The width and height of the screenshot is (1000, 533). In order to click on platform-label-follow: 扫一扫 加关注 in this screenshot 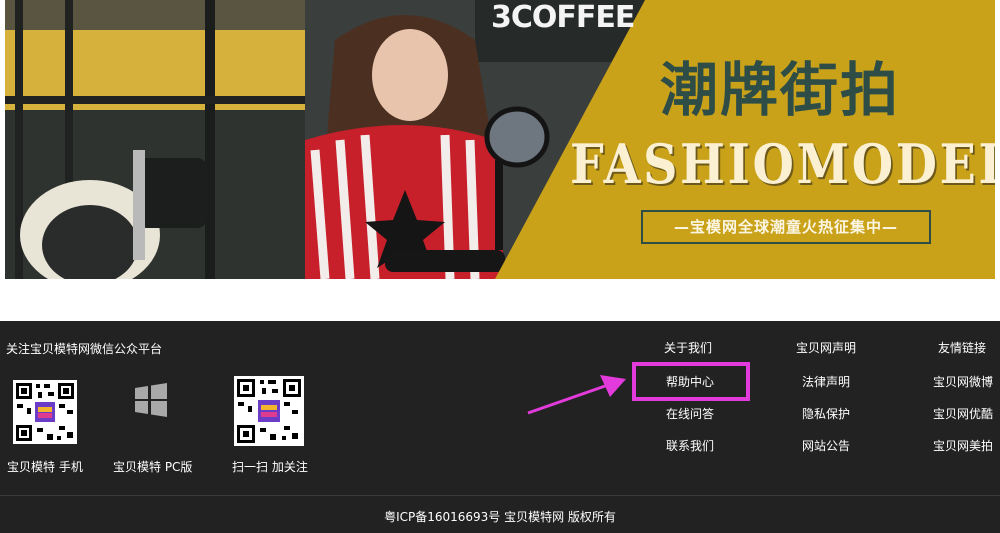, I will do `click(270, 467)`.